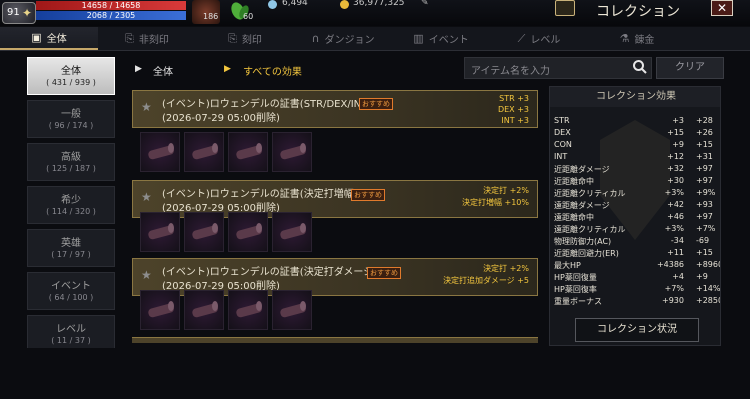 The height and width of the screenshot is (399, 750). Describe the element at coordinates (640, 67) in the screenshot. I see `search-icon` at that location.